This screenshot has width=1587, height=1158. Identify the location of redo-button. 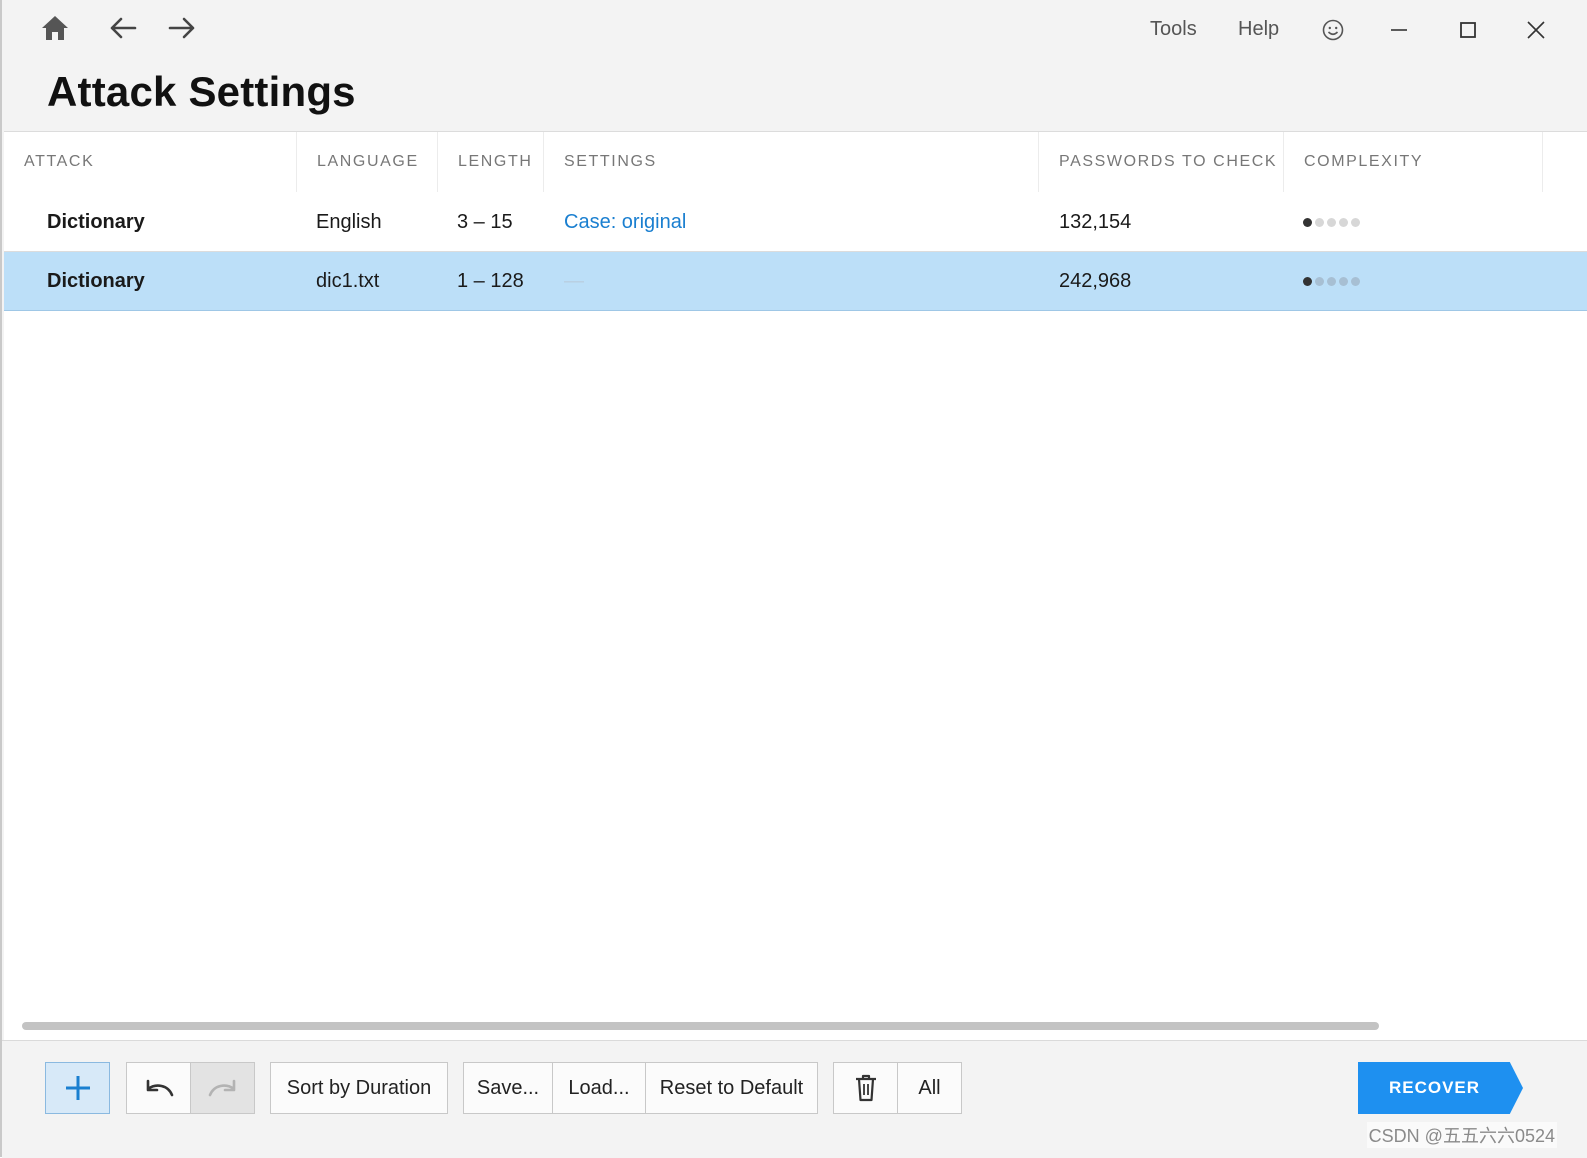
(222, 1088).